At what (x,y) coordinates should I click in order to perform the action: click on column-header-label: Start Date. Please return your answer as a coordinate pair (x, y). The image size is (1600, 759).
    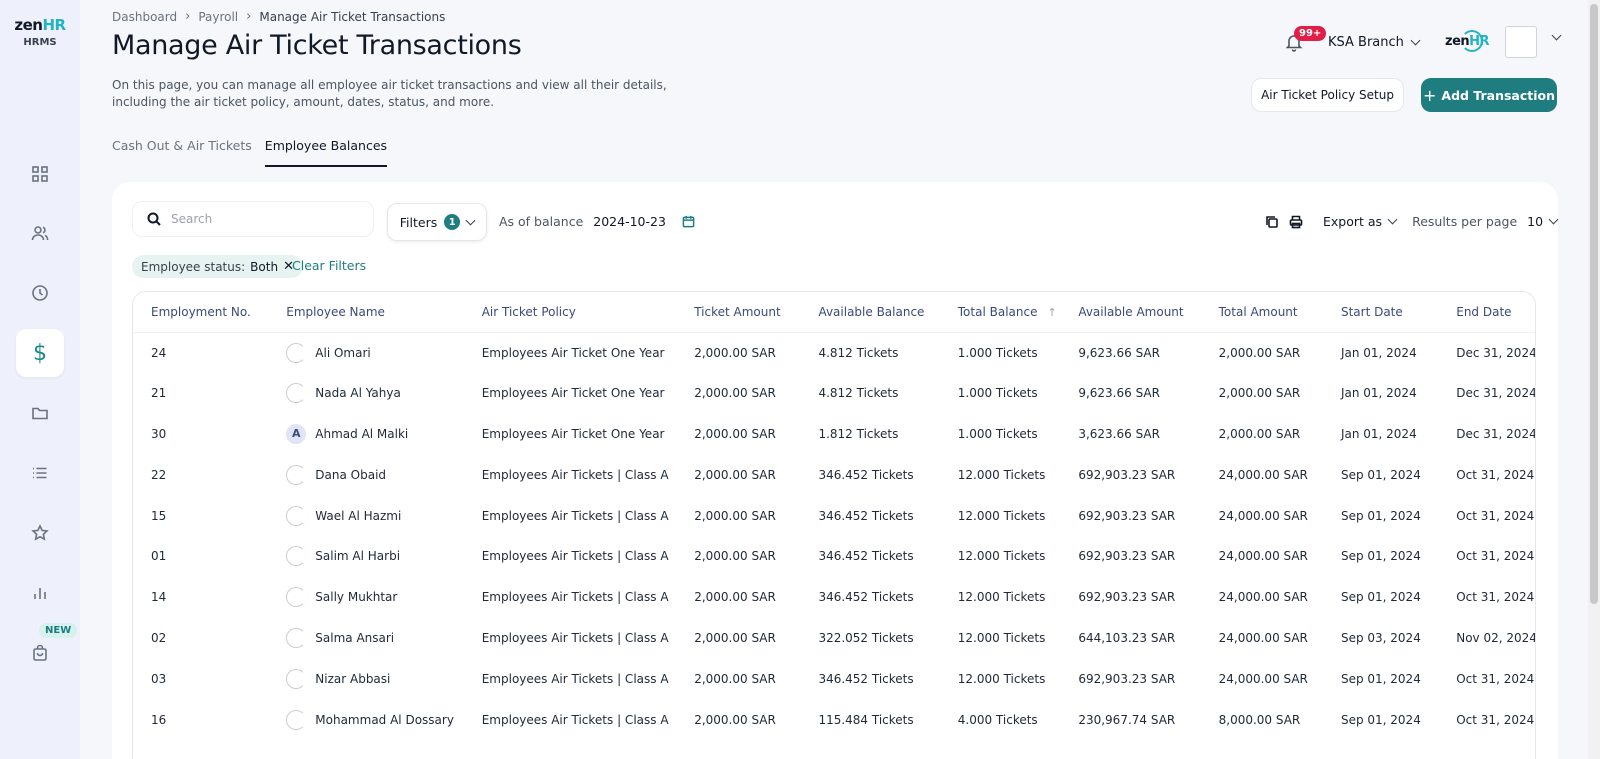
    Looking at the image, I should click on (1371, 311).